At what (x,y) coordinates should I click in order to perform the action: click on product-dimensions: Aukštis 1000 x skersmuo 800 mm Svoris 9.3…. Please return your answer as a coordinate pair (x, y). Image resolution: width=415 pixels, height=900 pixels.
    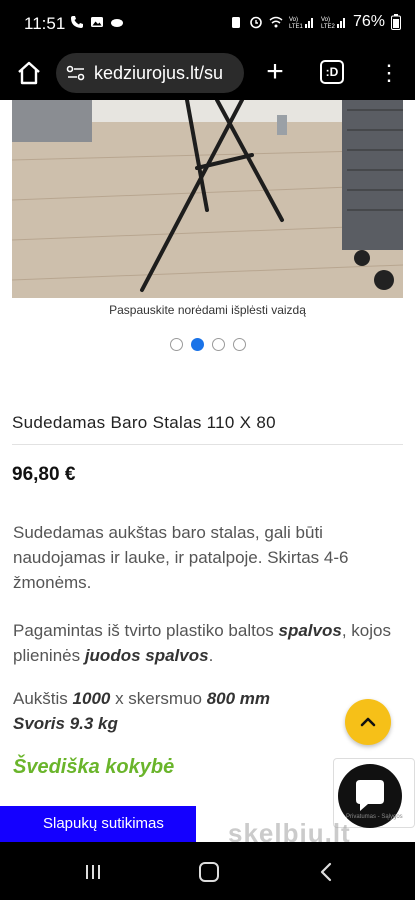
    Looking at the image, I should click on (205, 711).